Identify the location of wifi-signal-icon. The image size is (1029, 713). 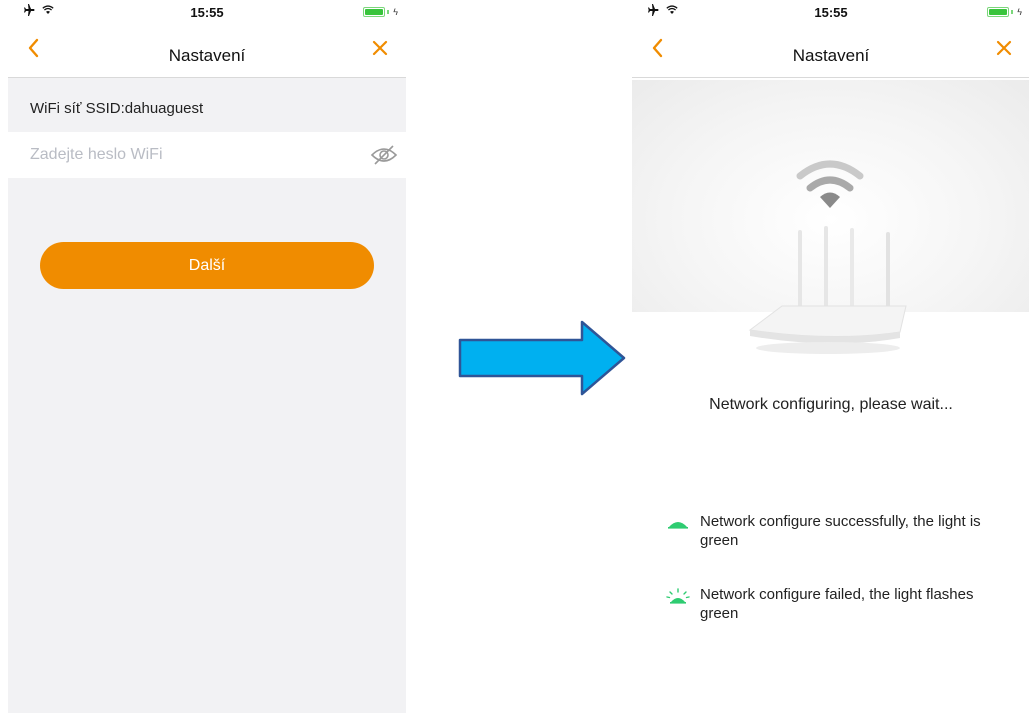
(830, 184).